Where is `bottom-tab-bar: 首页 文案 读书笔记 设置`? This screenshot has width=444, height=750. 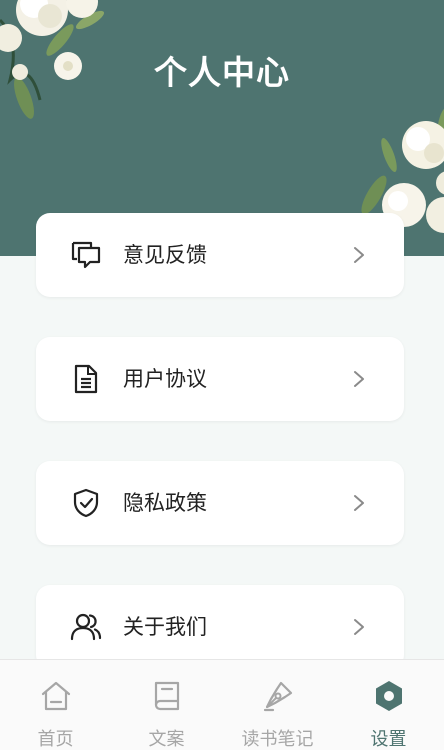
bottom-tab-bar: 首页 文案 读书笔记 设置 is located at coordinates (222, 704).